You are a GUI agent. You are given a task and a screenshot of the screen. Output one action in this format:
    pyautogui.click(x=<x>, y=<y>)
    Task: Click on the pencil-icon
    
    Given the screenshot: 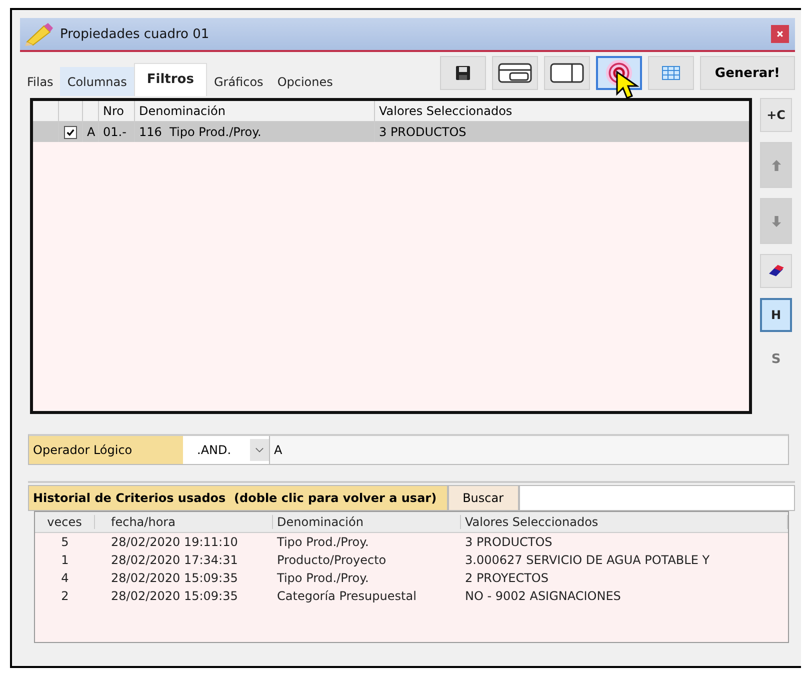 What is the action you would take?
    pyautogui.click(x=39, y=34)
    